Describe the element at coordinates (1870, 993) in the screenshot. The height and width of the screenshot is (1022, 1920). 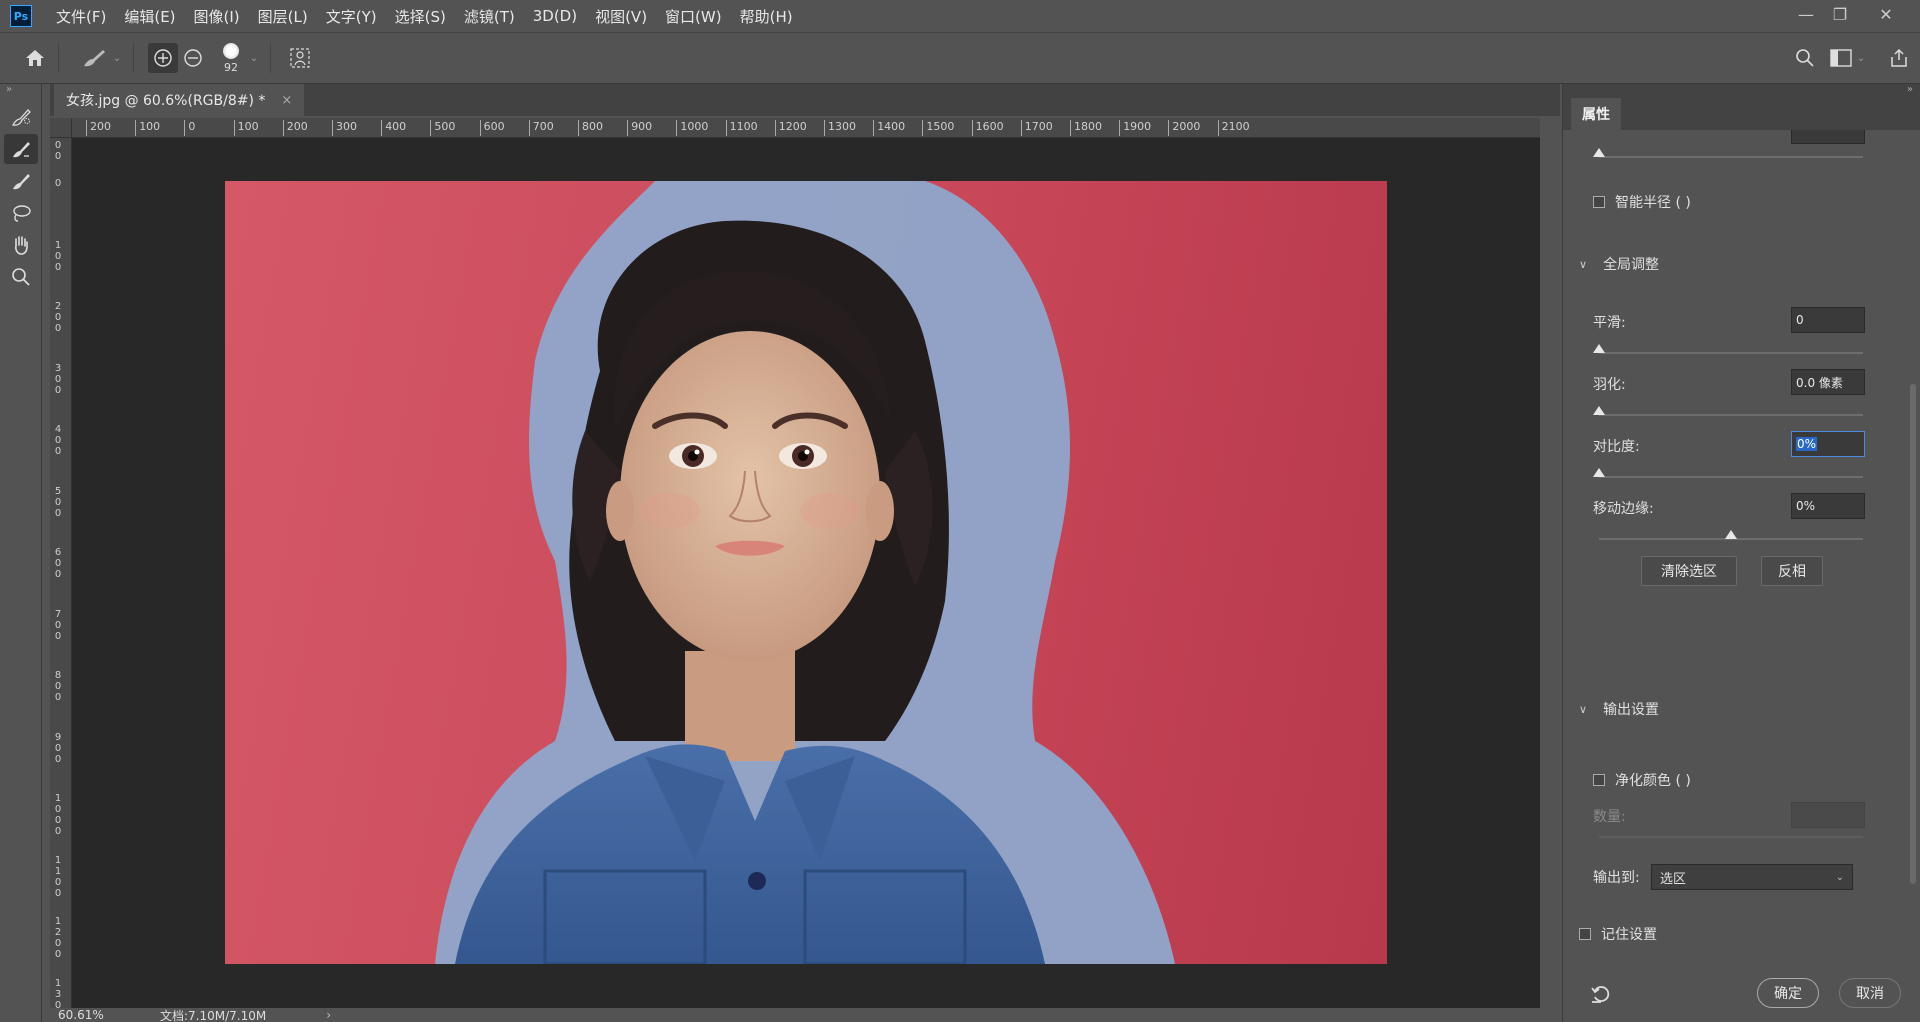
I see `cancel-button: 取消` at that location.